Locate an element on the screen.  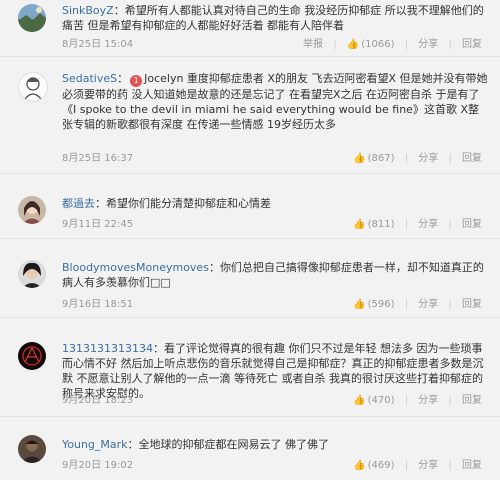
username-link: SinkBoyZ is located at coordinates (88, 10).